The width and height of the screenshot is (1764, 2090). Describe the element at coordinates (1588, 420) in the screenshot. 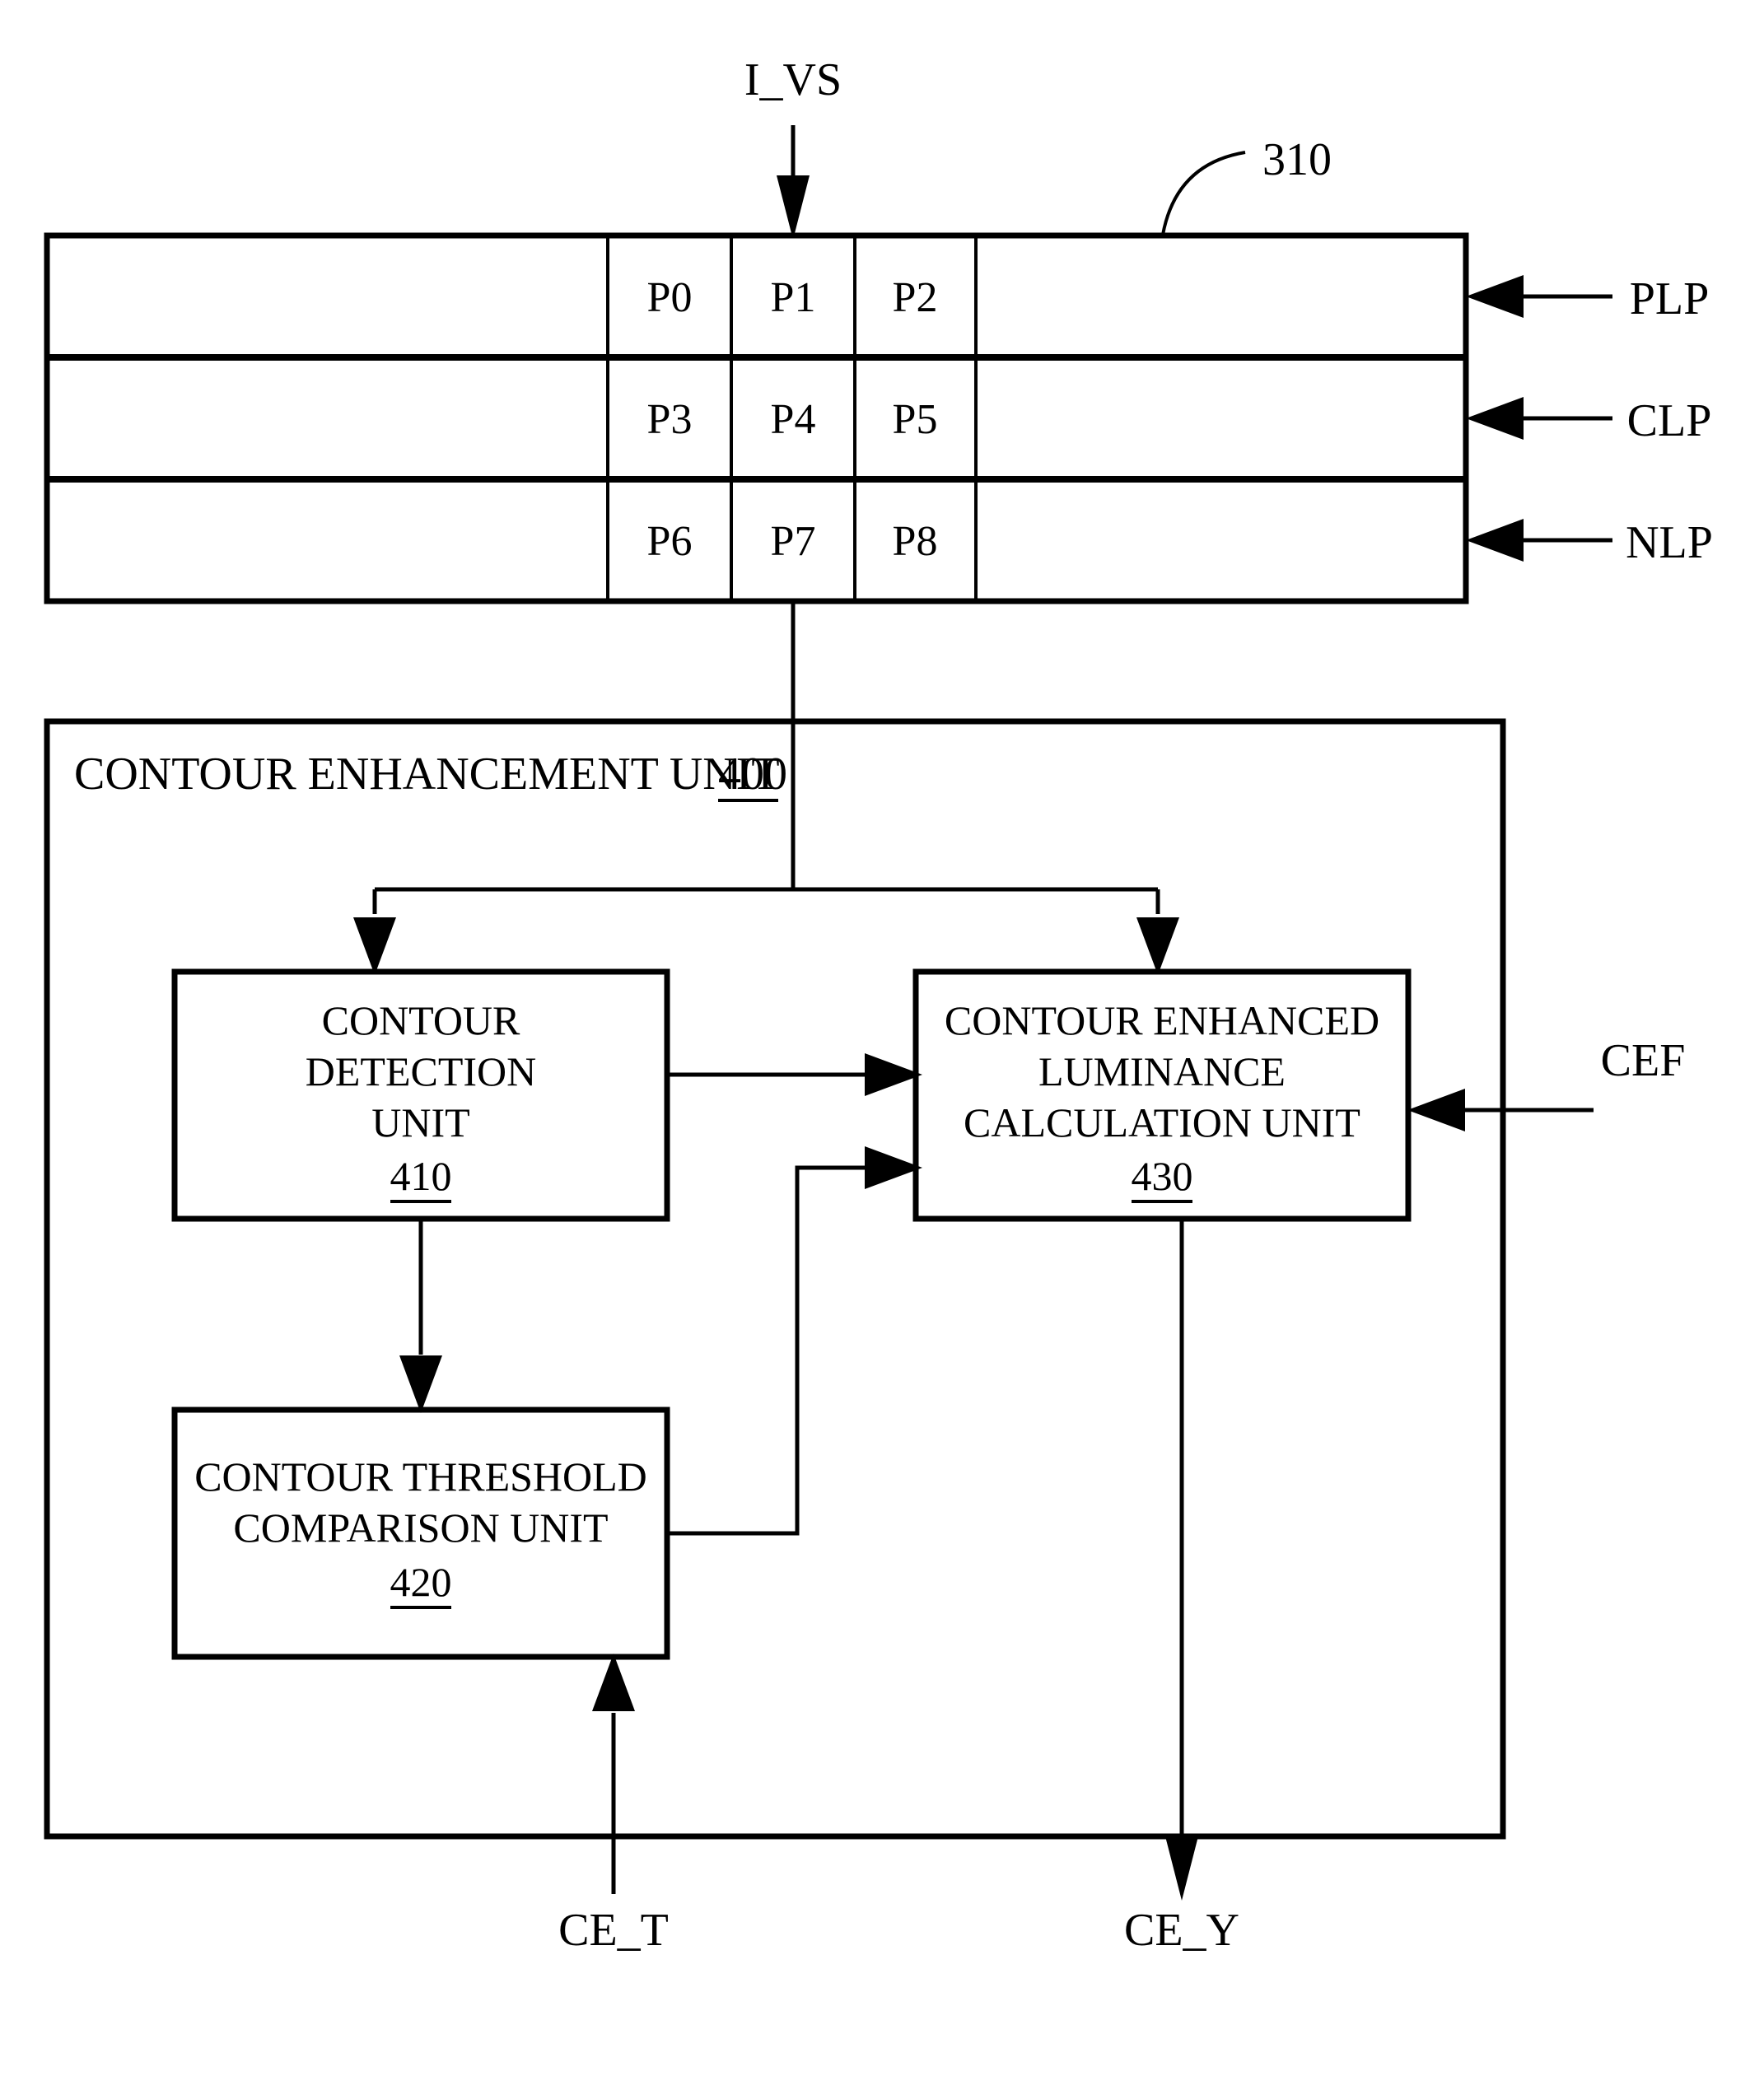

I see `row-input-clp: CLP` at that location.